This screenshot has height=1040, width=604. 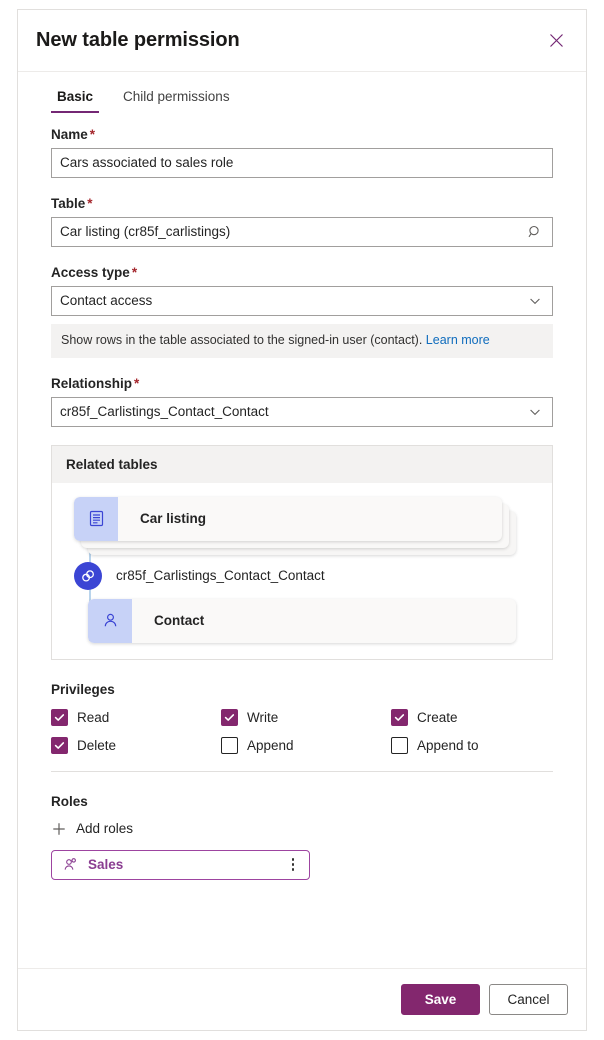 I want to click on source-table-name: Car listing, so click(x=173, y=519).